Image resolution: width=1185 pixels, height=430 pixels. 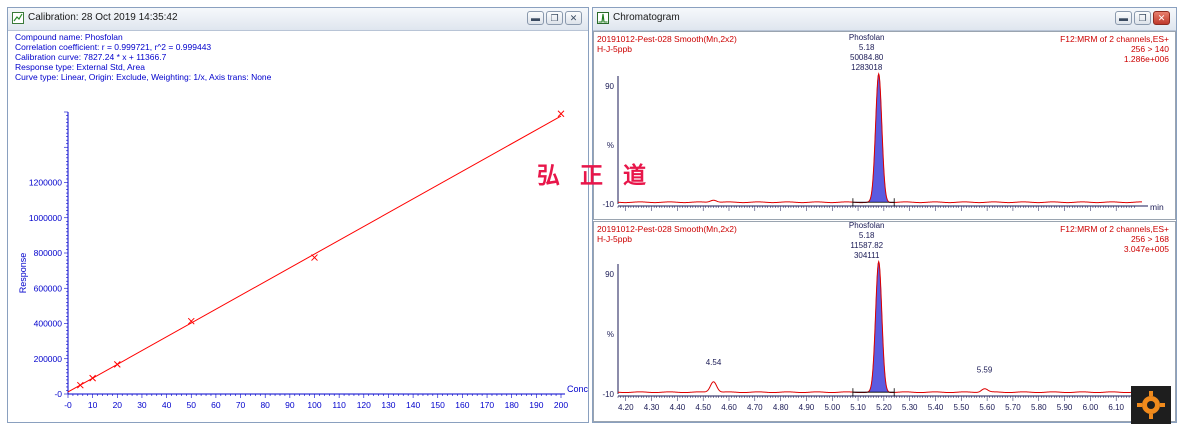 What do you see at coordinates (462, 405) in the screenshot?
I see `x-tick-label: 160` at bounding box center [462, 405].